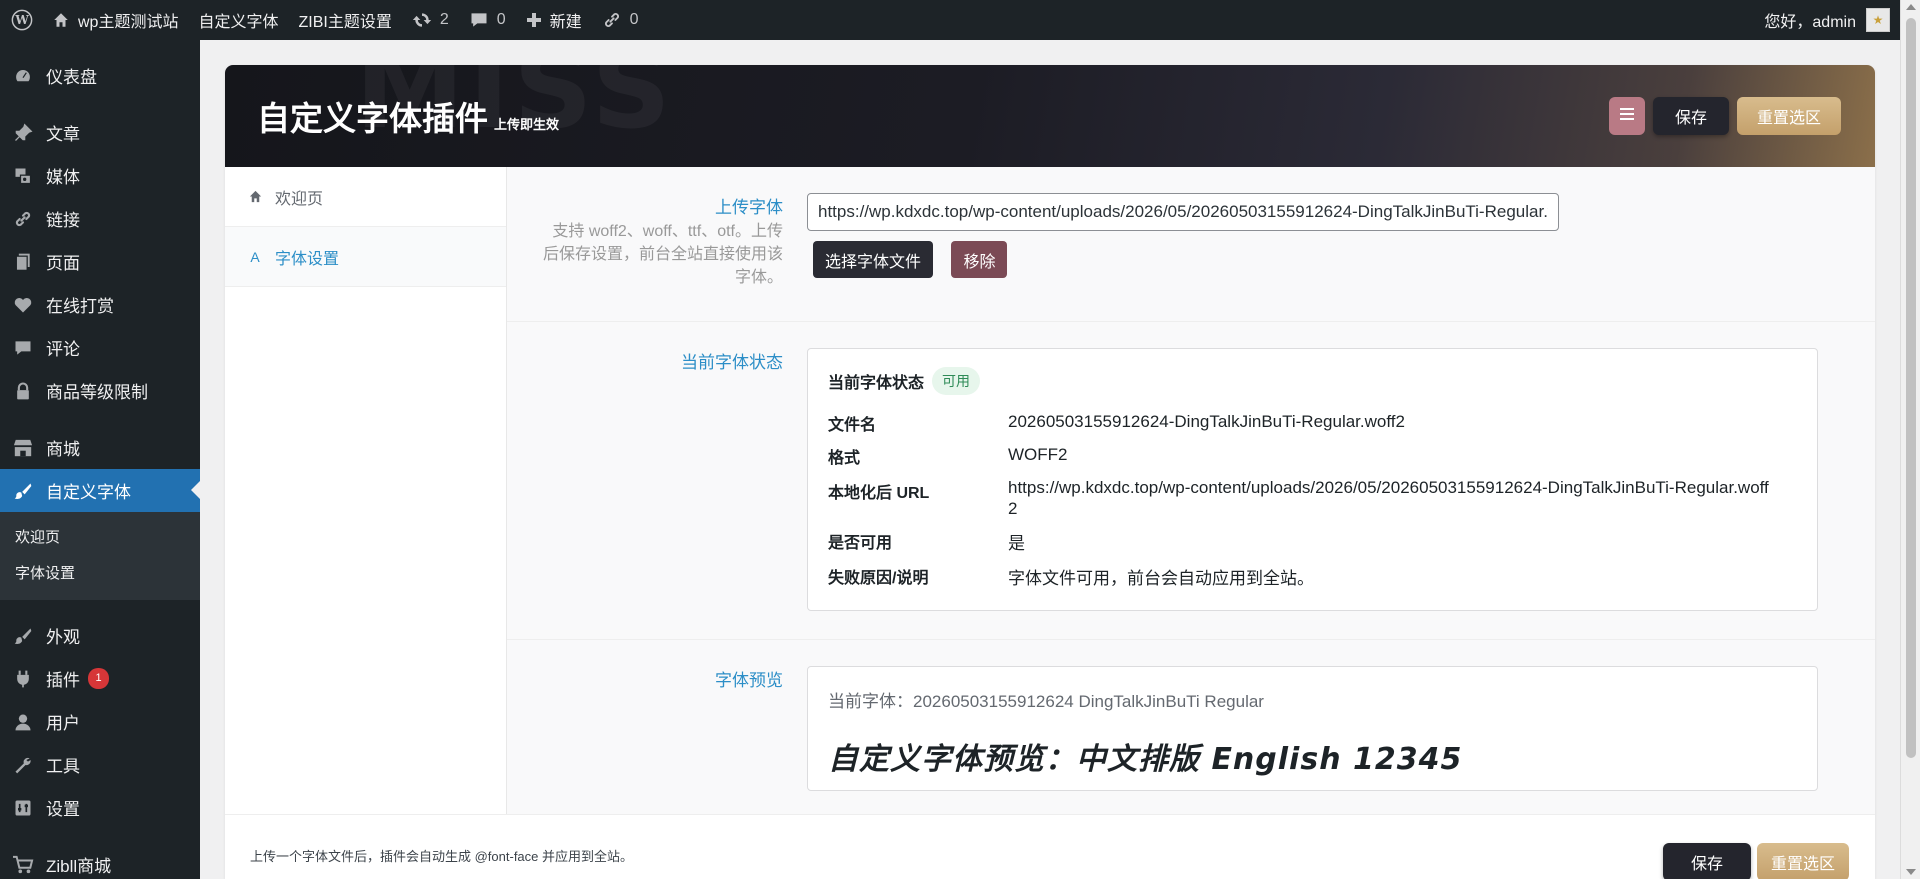  Describe the element at coordinates (100, 861) in the screenshot. I see `sidebar-item-zibll-store: Zibll商城` at that location.